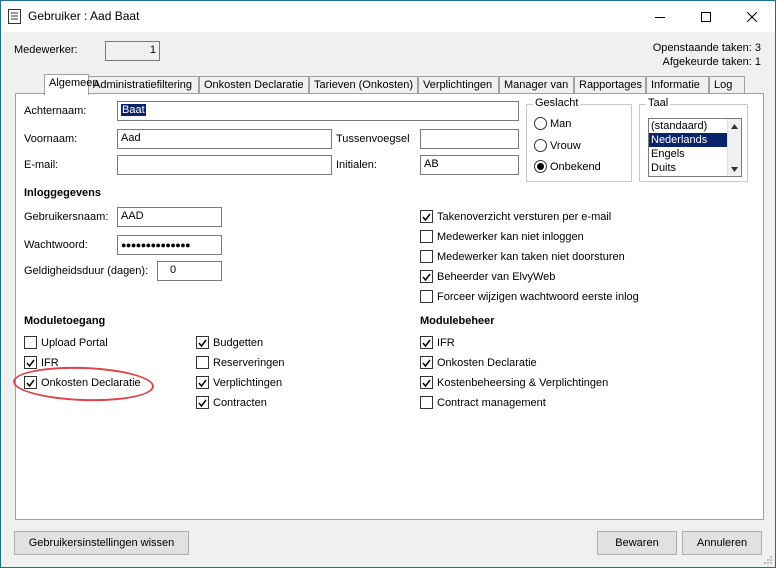 The image size is (776, 568). I want to click on management-label: Kostenbeheersing & Verplichtingen, so click(523, 382).